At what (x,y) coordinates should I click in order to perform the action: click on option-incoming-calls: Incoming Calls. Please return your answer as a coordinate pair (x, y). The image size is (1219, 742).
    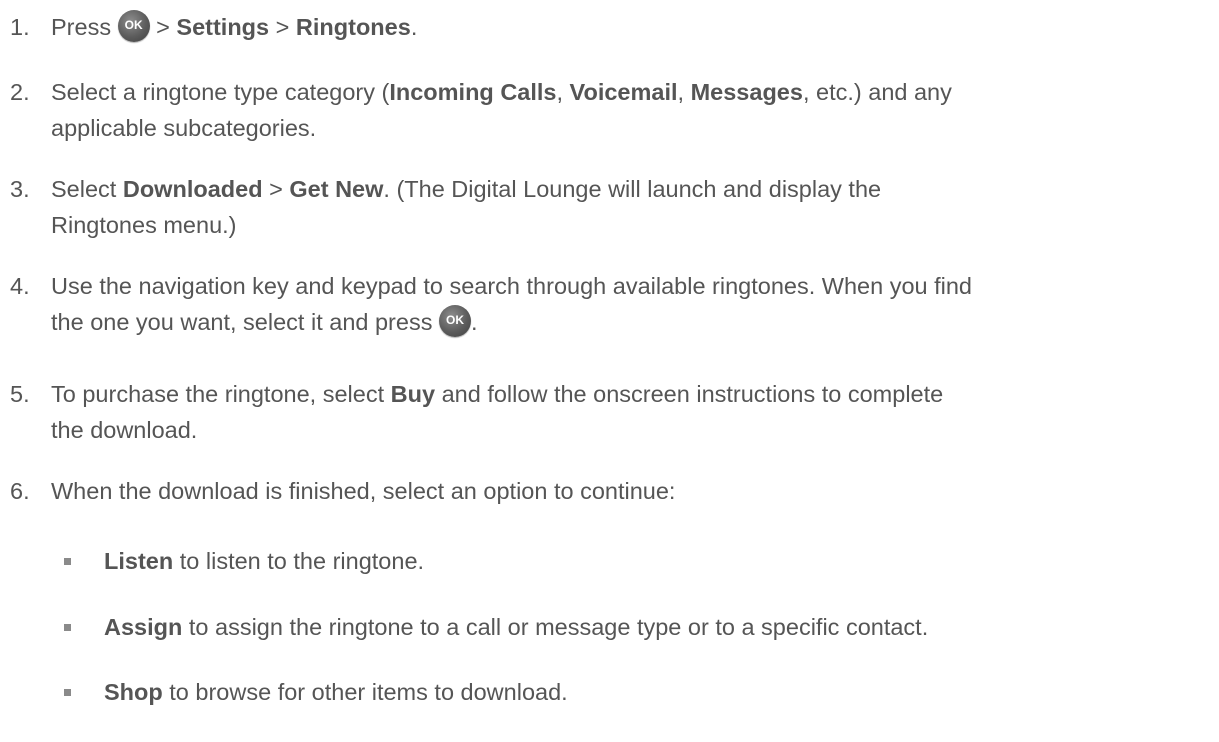
    Looking at the image, I should click on (473, 92).